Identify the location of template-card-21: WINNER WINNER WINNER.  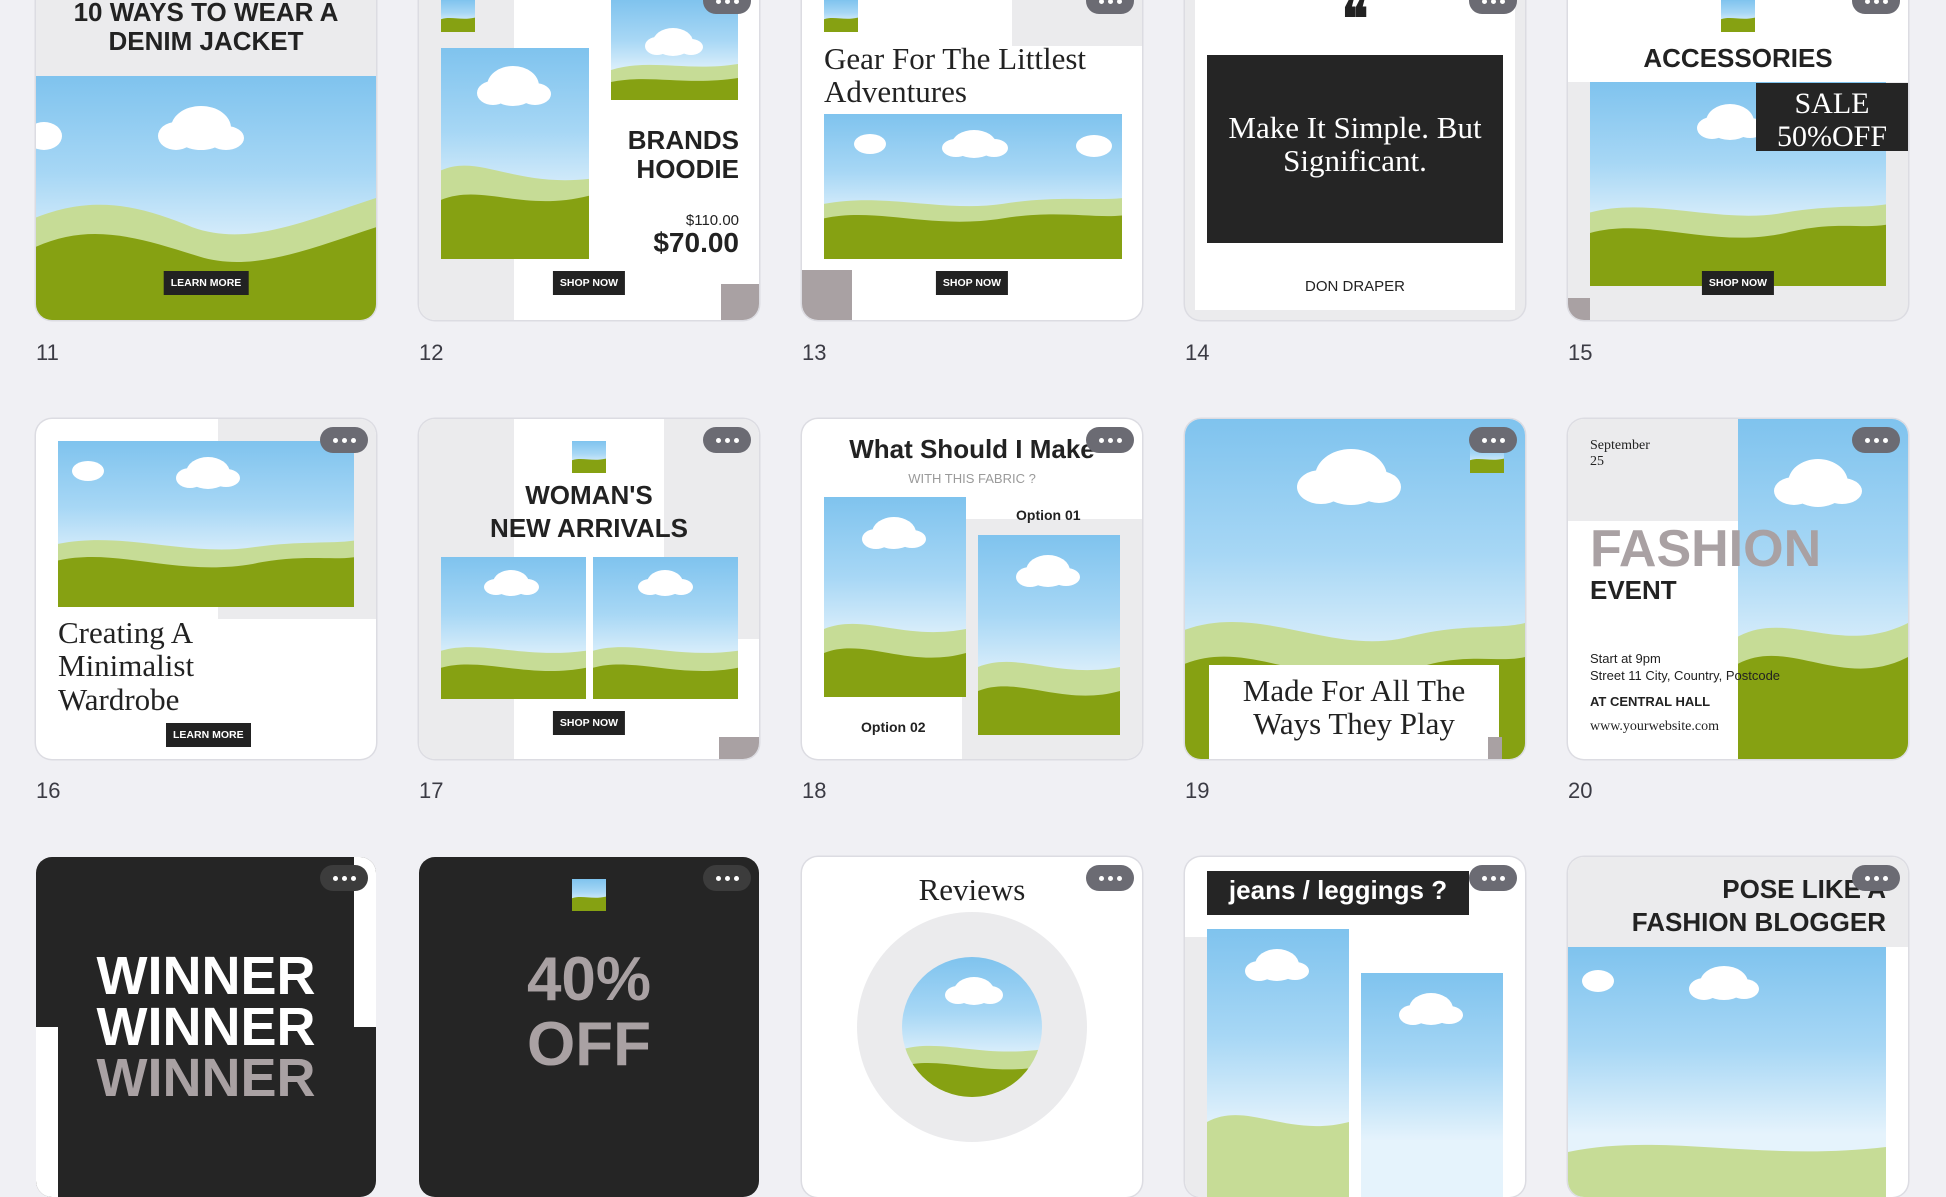
(206, 1027).